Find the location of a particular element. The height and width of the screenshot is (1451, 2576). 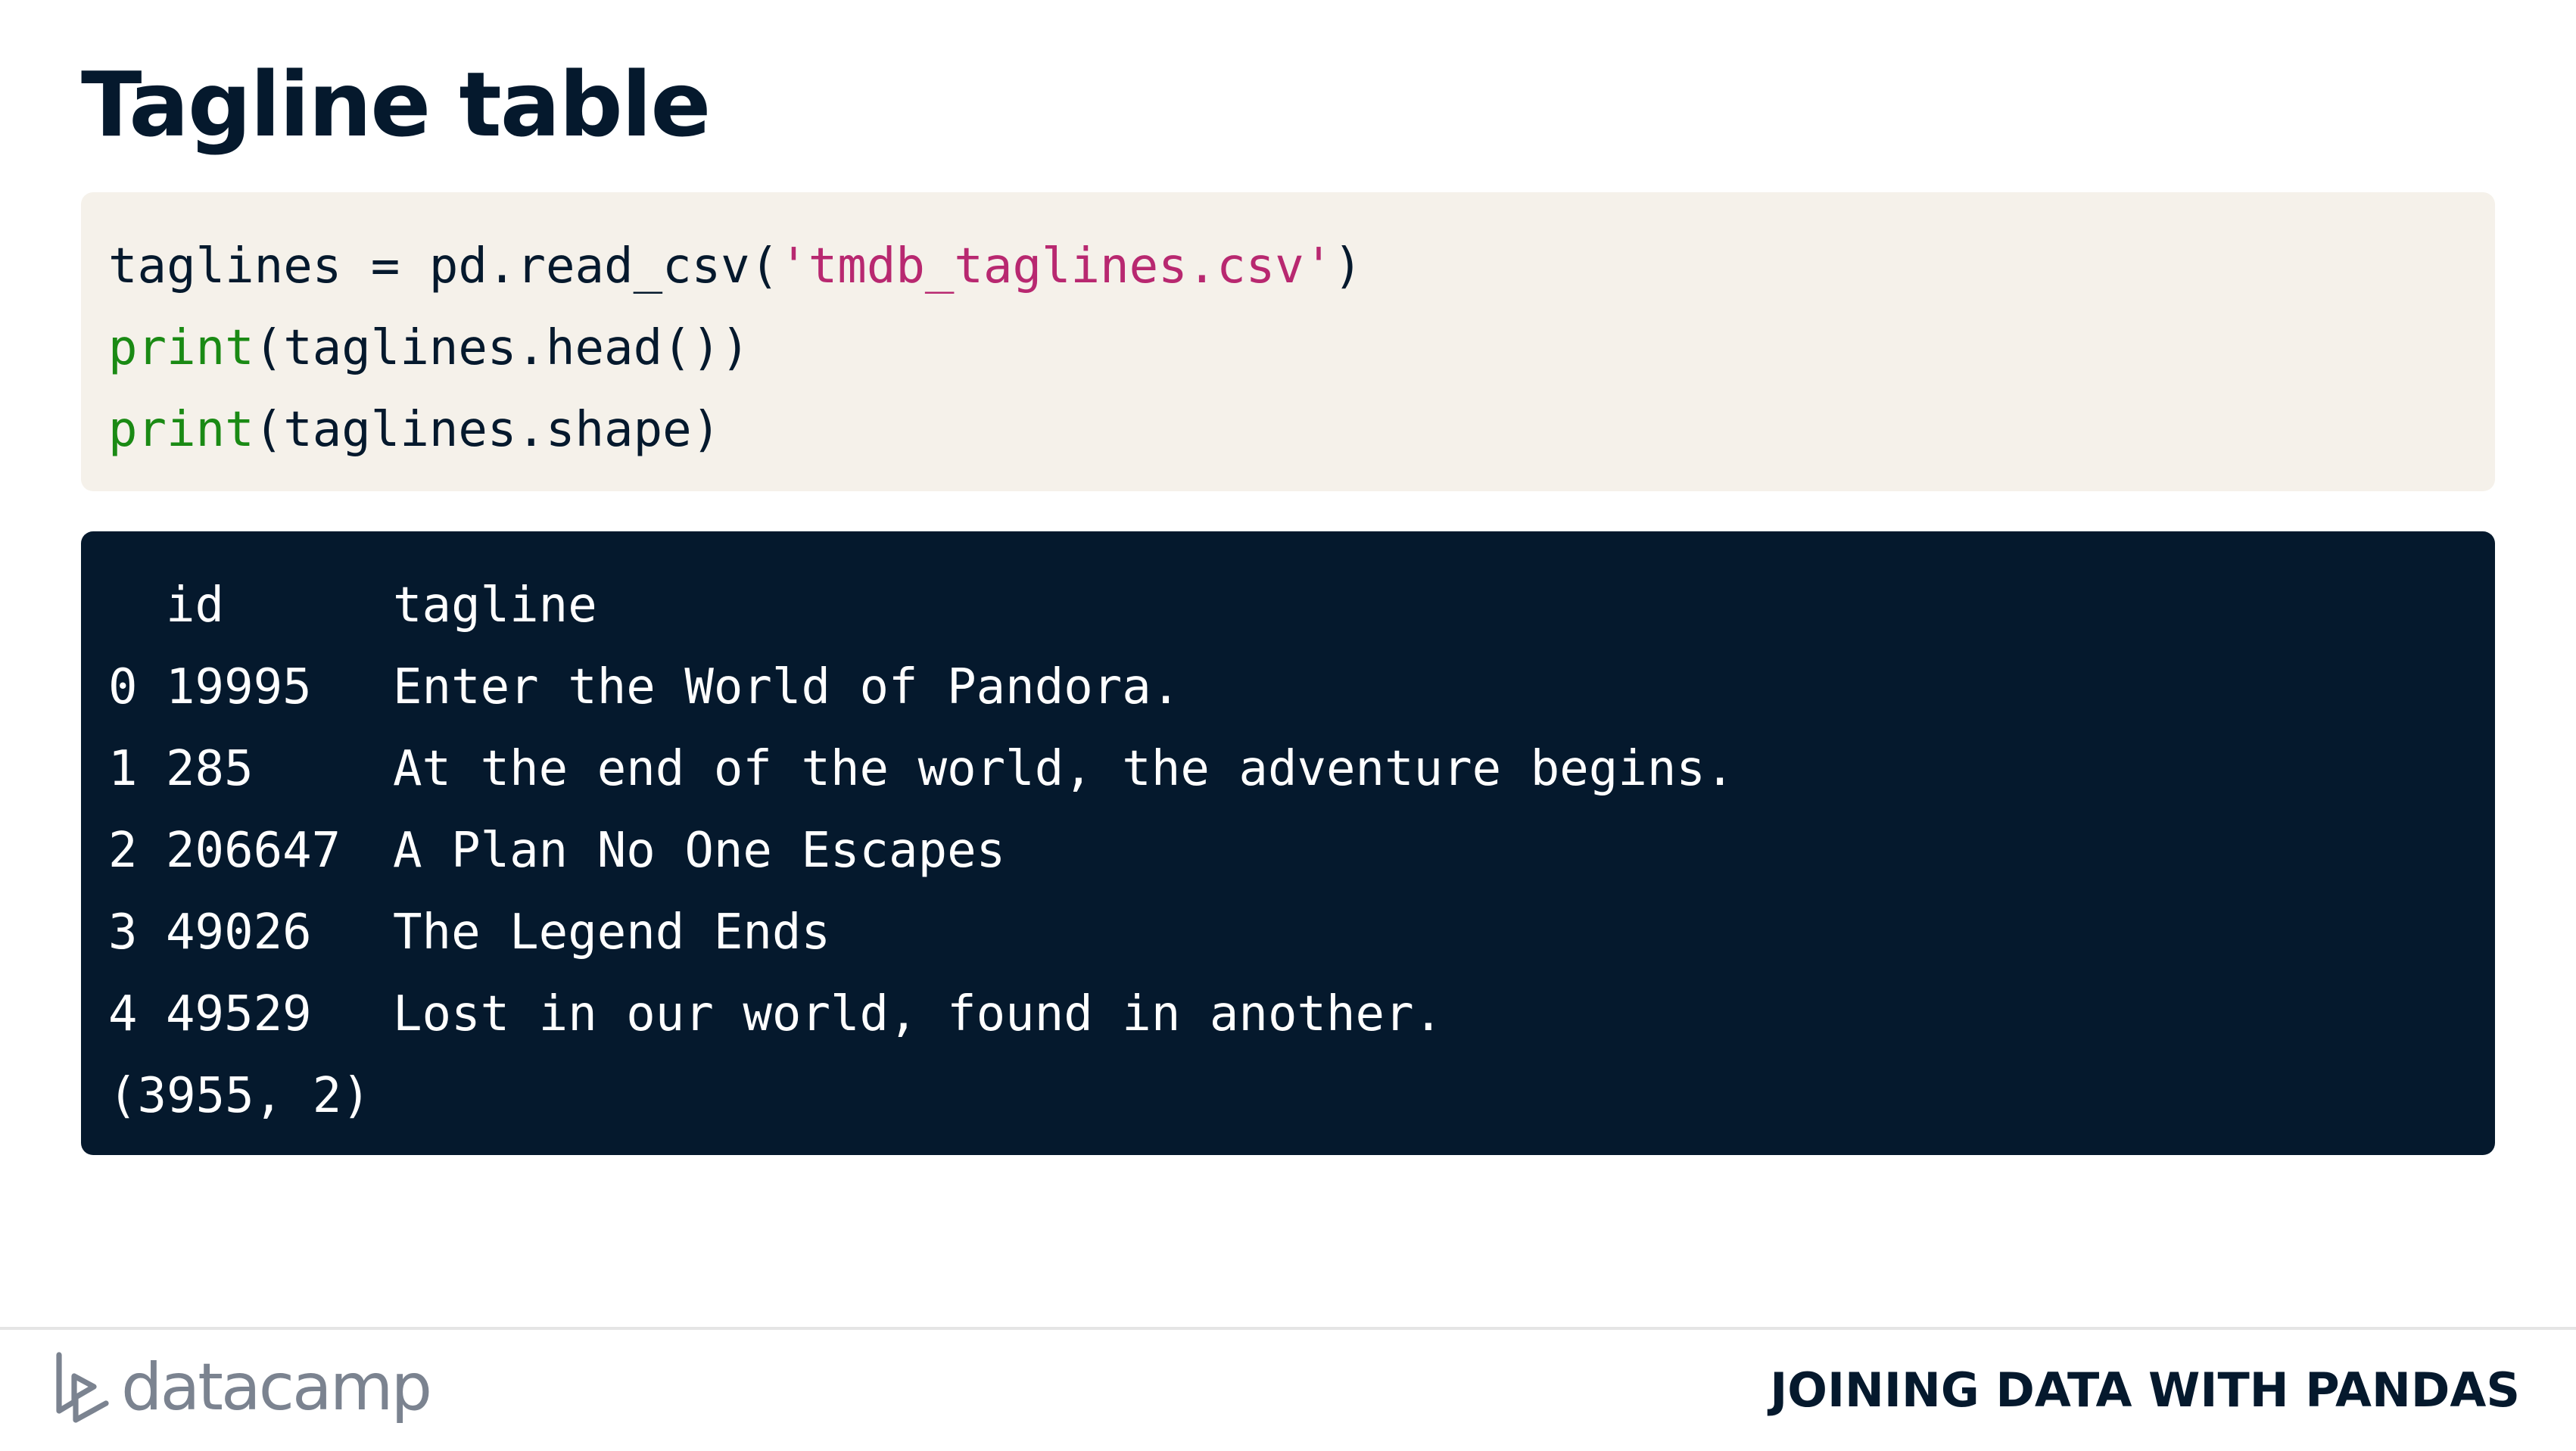

brand-wordmark: datacamp is located at coordinates (276, 1388).